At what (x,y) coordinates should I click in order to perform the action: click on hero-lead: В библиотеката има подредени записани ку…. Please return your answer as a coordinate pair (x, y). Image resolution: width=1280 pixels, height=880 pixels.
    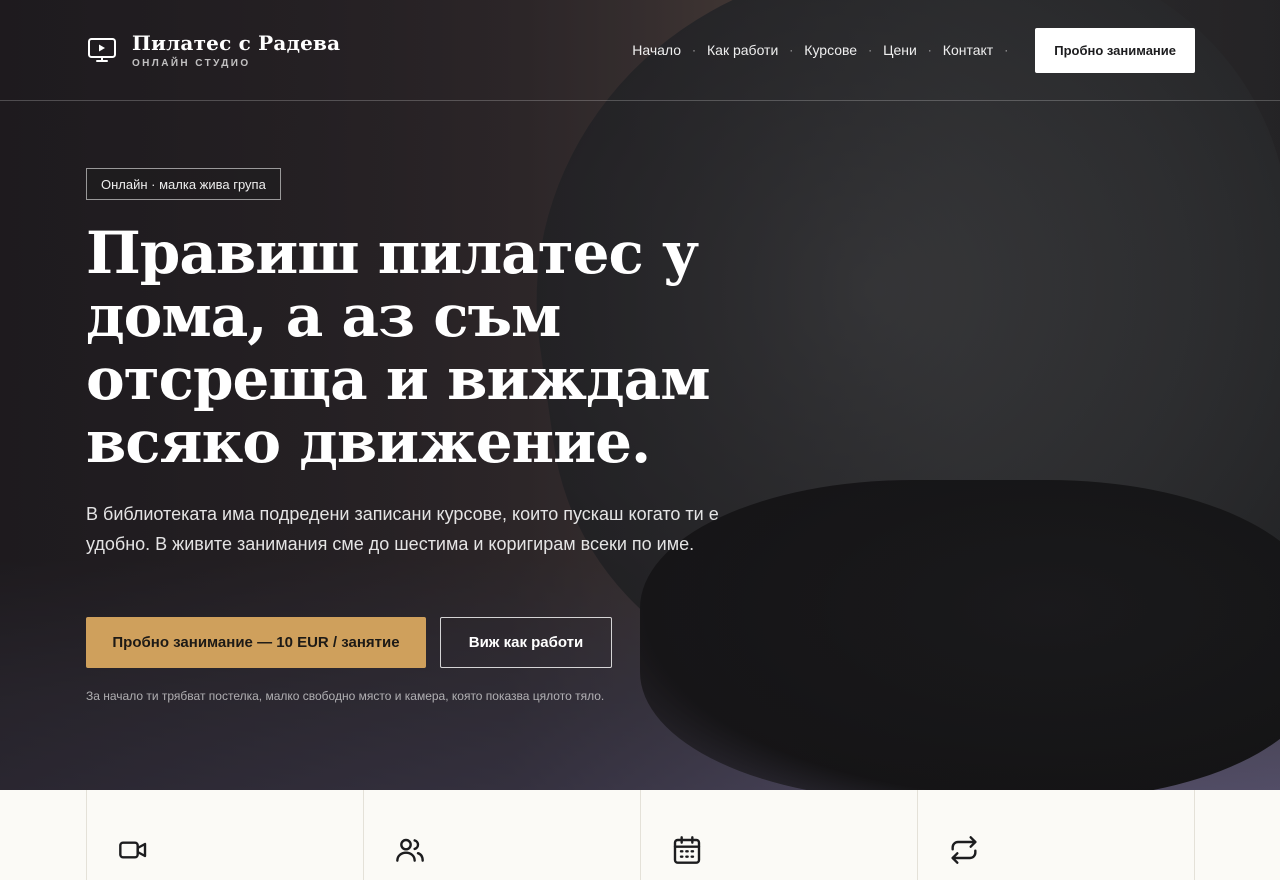
    Looking at the image, I should click on (402, 529).